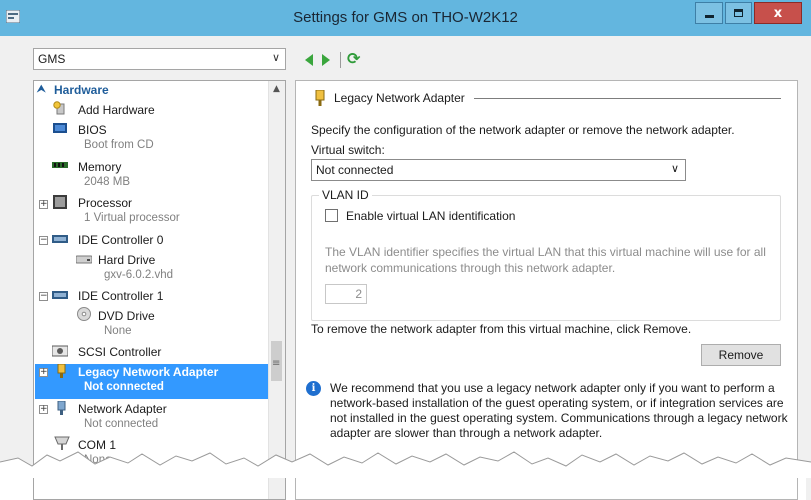 The height and width of the screenshot is (500, 811). Describe the element at coordinates (276, 89) in the screenshot. I see `scroll-up-arrow-icon: ▲` at that location.